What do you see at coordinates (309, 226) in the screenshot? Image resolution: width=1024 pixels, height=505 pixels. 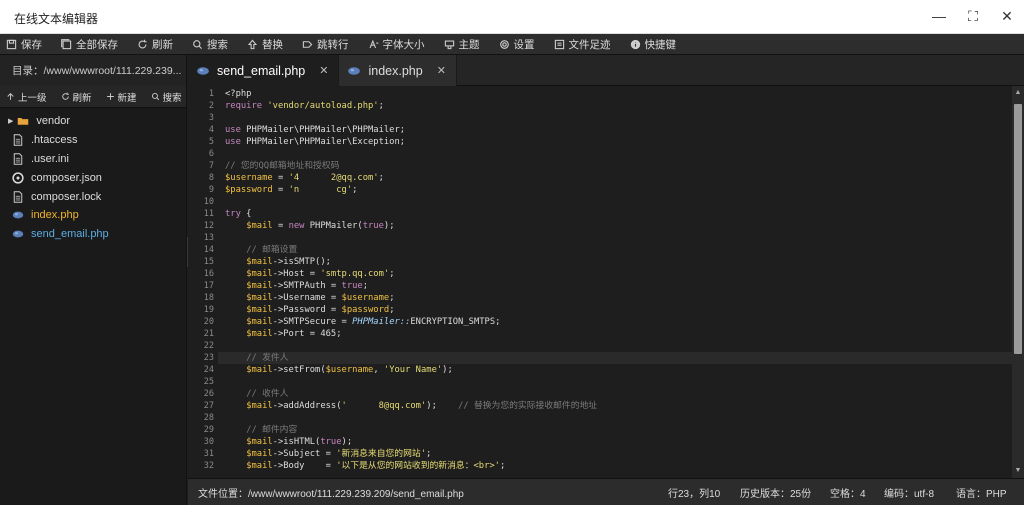 I see `code-line: $mail = new PHPMailer(true);` at bounding box center [309, 226].